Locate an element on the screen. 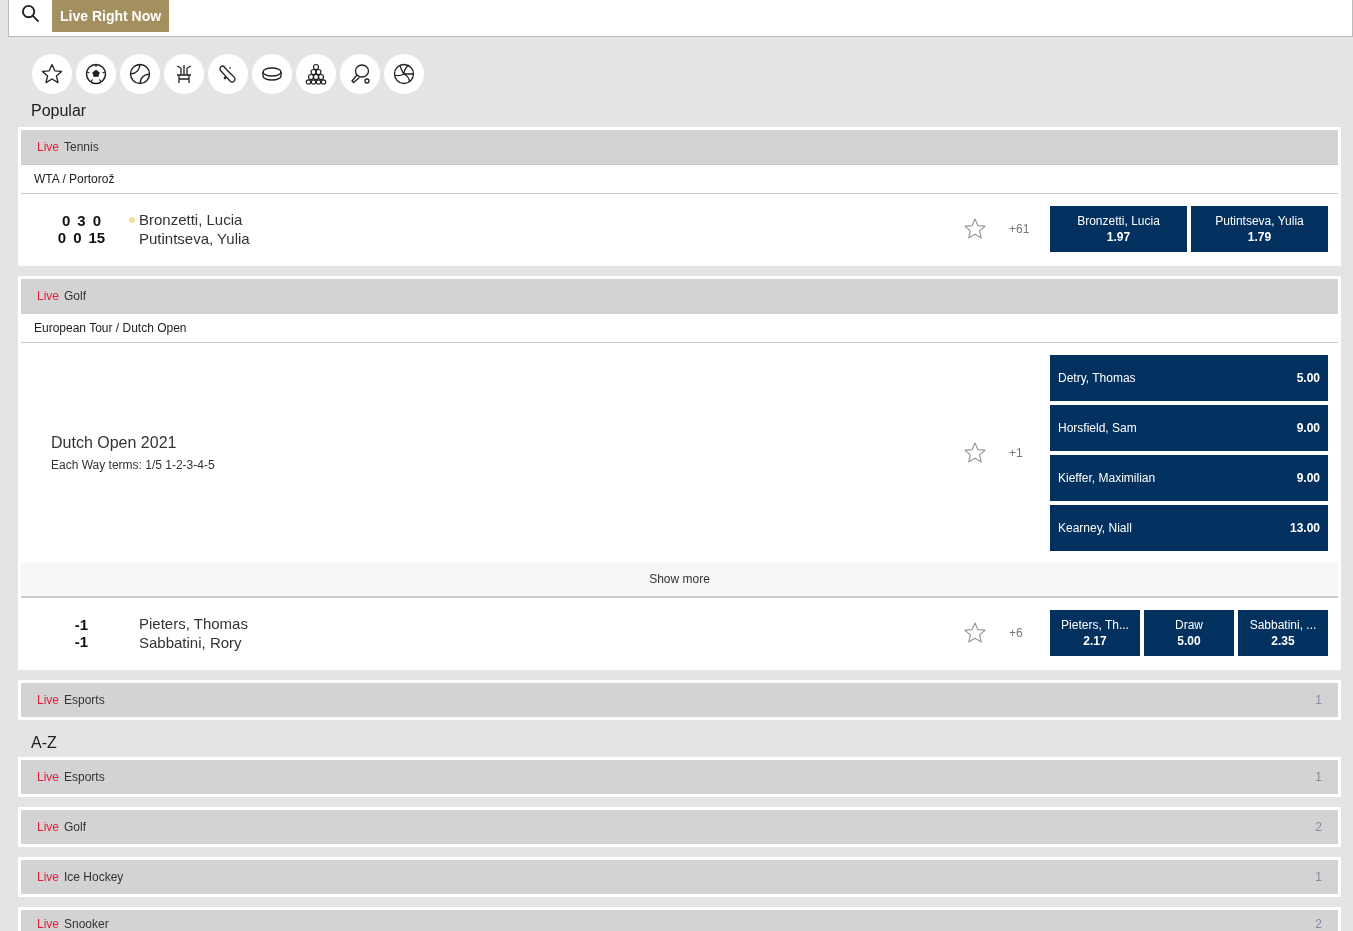 This screenshot has width=1353, height=931. star-filter-button is located at coordinates (52, 74).